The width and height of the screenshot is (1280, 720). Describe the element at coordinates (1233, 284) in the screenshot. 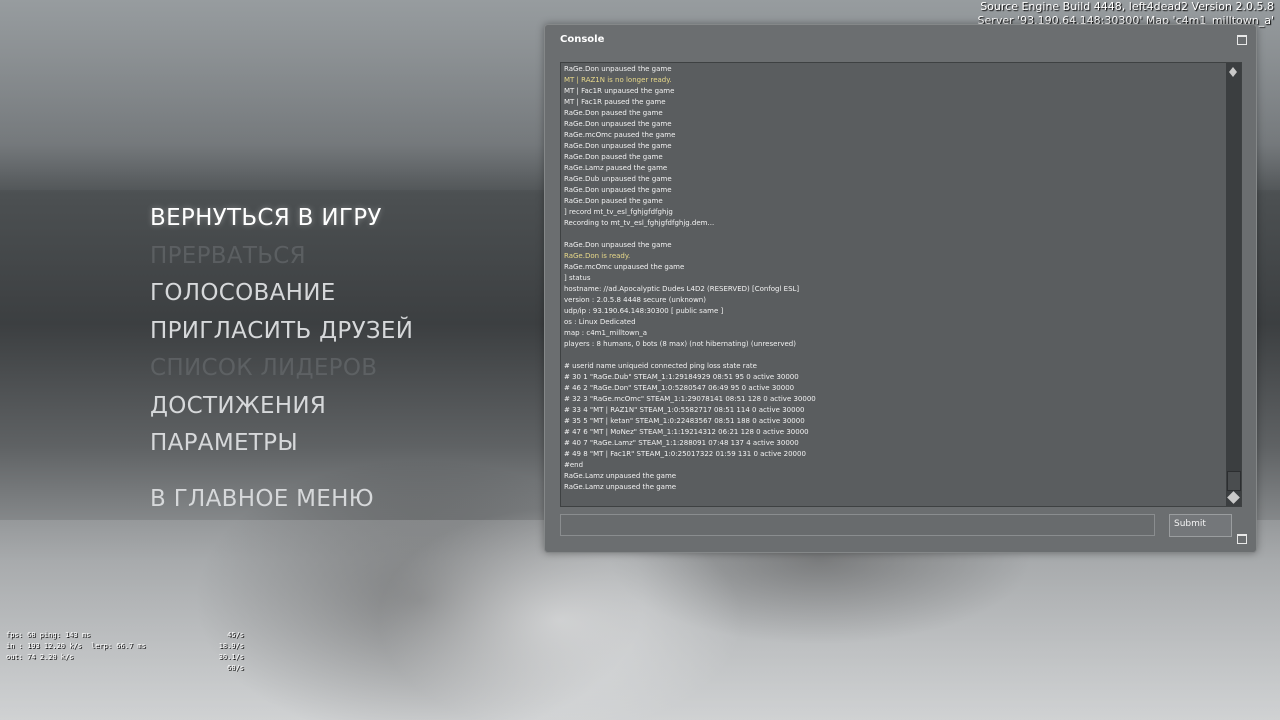

I see `console-scrollbar` at that location.